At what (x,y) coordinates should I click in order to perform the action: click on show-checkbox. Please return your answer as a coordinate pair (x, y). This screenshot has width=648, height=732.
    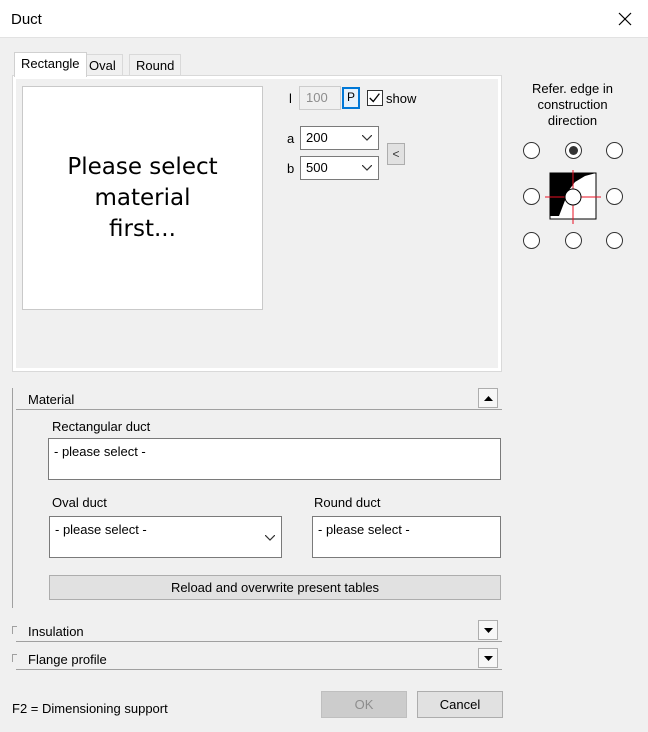
    Looking at the image, I should click on (375, 98).